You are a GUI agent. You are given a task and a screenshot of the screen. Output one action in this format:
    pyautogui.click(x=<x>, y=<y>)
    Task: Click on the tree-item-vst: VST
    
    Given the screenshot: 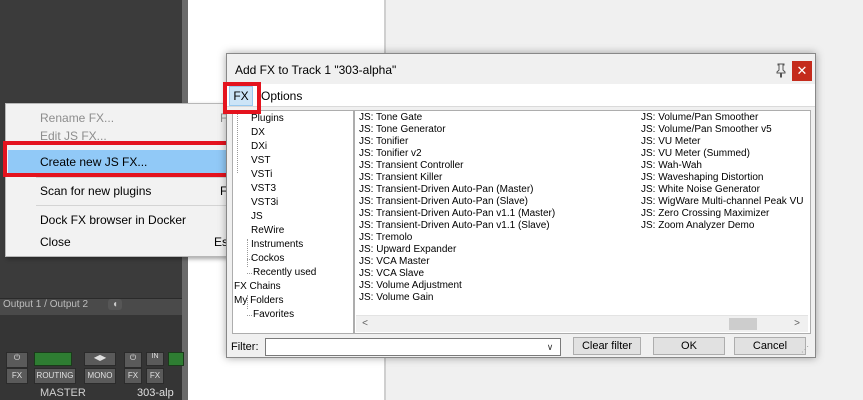 What is the action you would take?
    pyautogui.click(x=260, y=160)
    